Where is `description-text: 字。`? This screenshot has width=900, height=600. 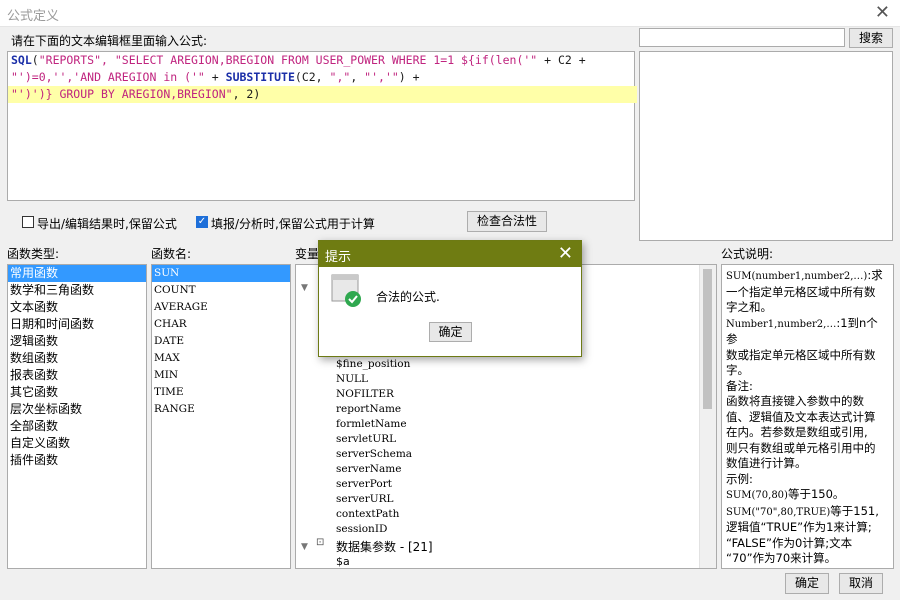
description-text: 字。 is located at coordinates (737, 370).